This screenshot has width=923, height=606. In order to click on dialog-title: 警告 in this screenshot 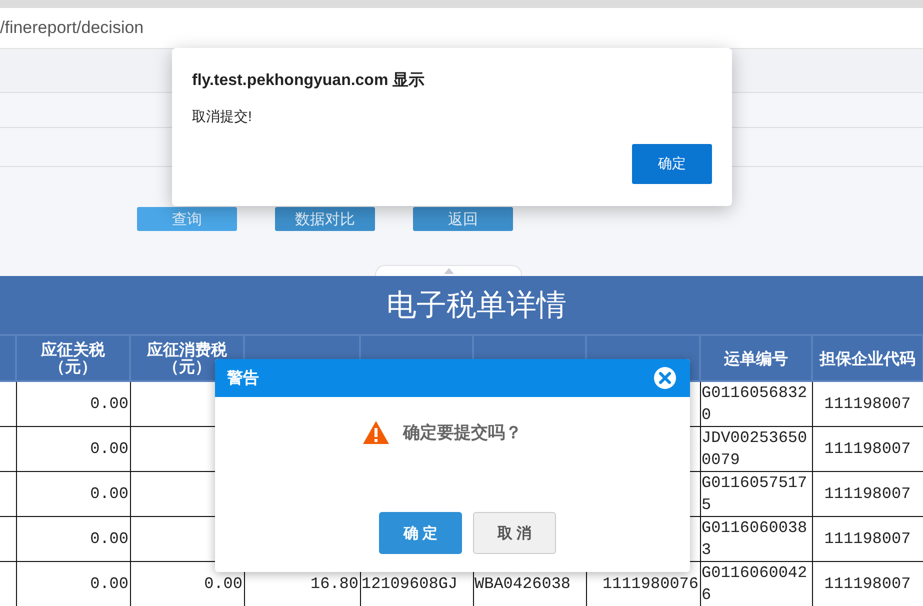, I will do `click(243, 378)`.